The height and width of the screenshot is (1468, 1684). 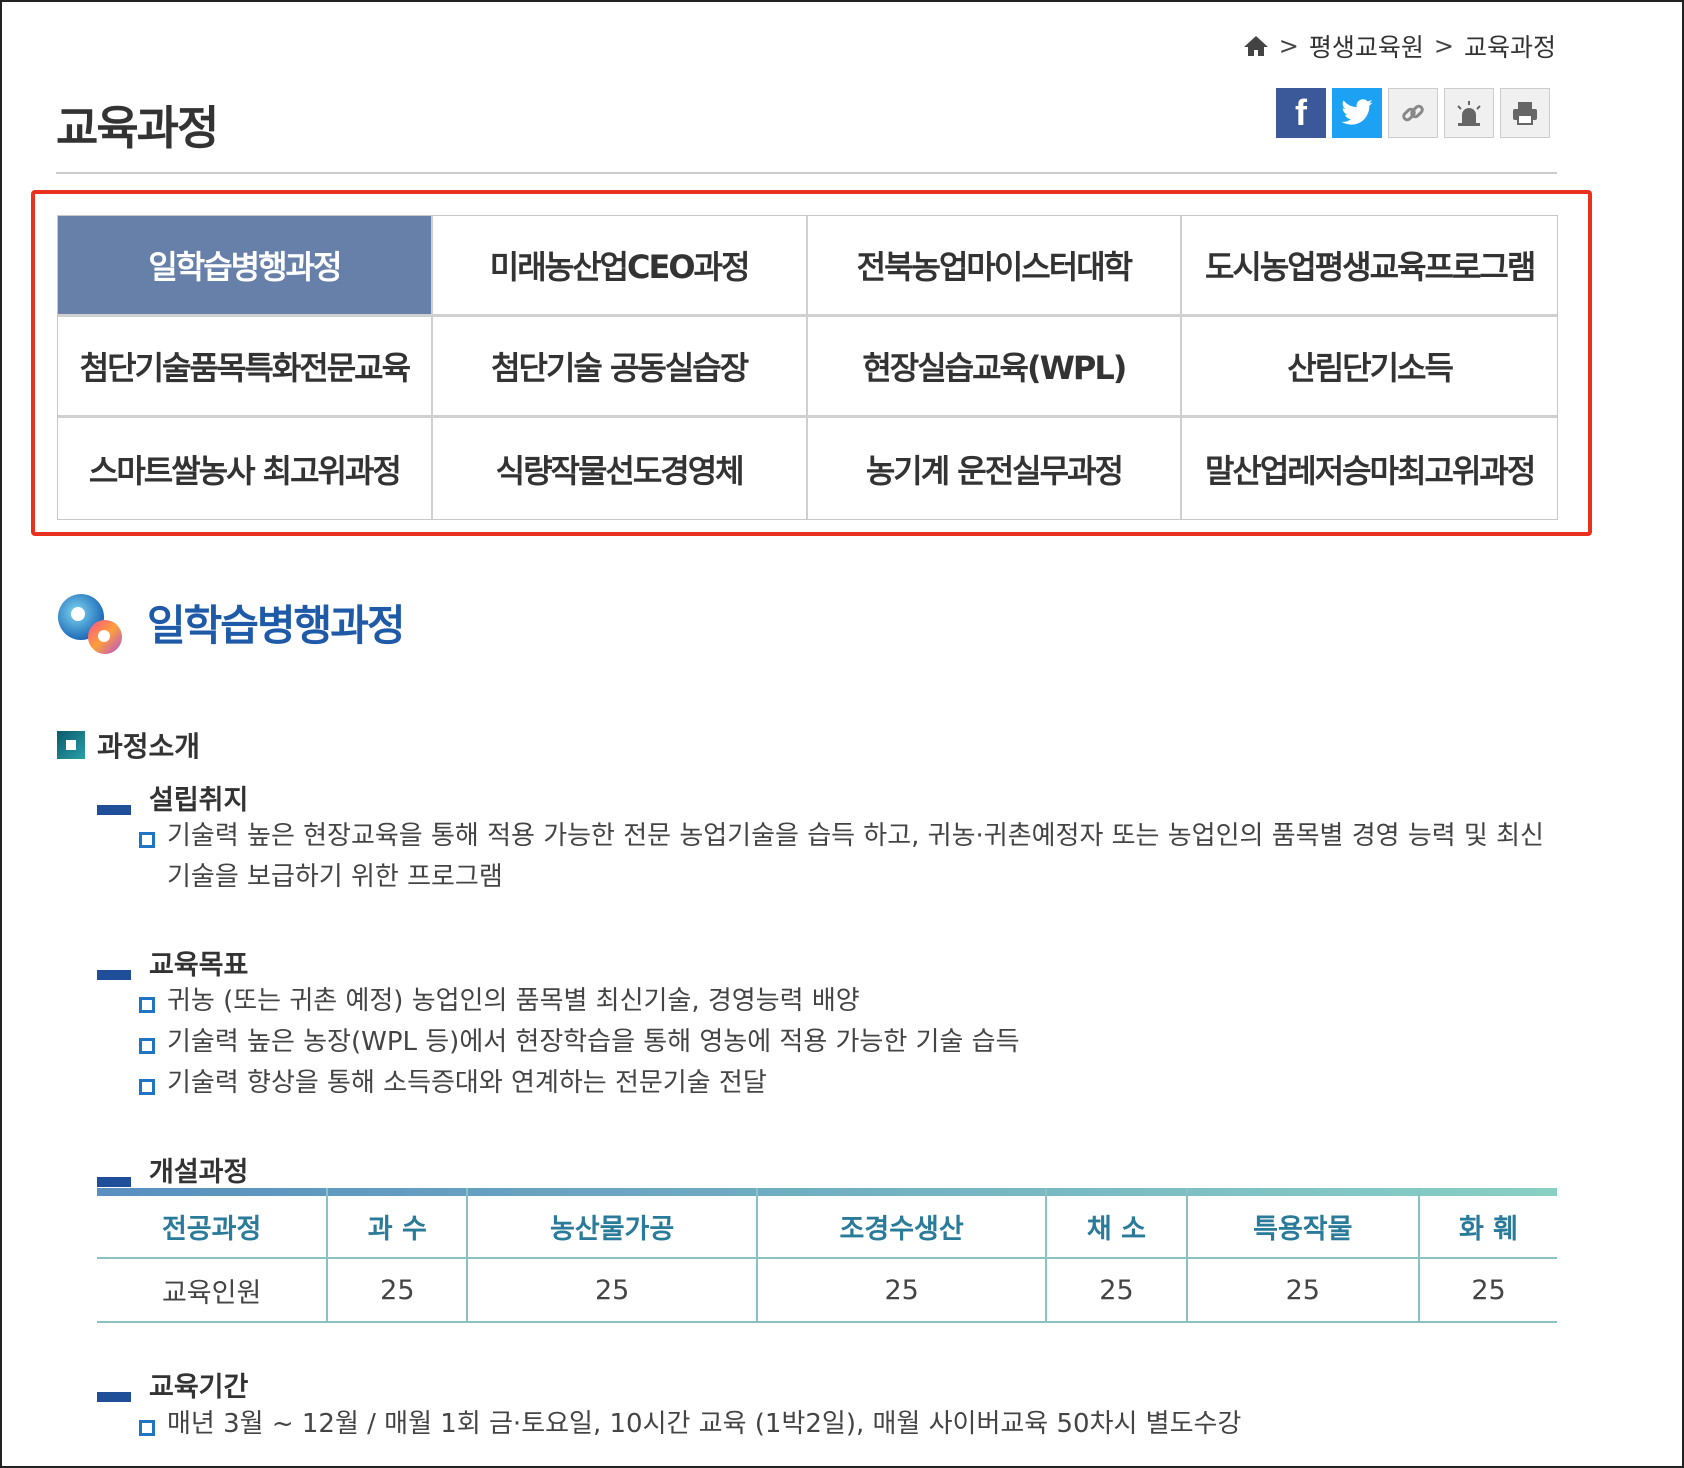 I want to click on heading-square-icon, so click(x=71, y=745).